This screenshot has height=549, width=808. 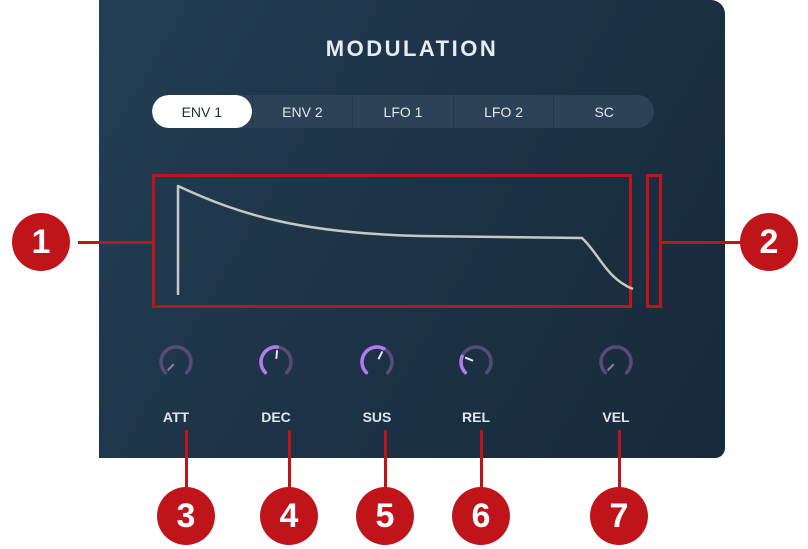 I want to click on envelope-curve, so click(x=405, y=239).